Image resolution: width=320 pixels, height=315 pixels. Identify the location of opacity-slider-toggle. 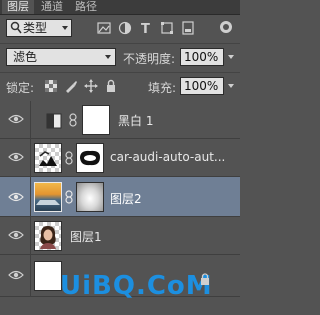
(231, 57).